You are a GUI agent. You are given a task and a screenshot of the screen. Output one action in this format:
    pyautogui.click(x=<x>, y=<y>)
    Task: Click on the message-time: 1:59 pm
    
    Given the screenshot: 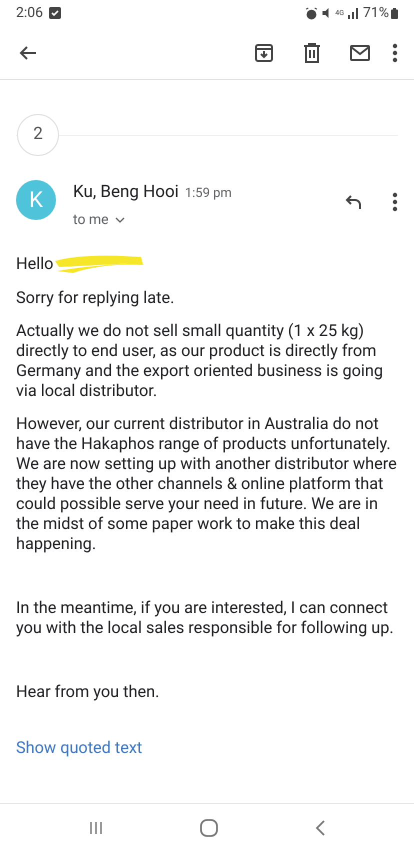 What is the action you would take?
    pyautogui.click(x=208, y=194)
    